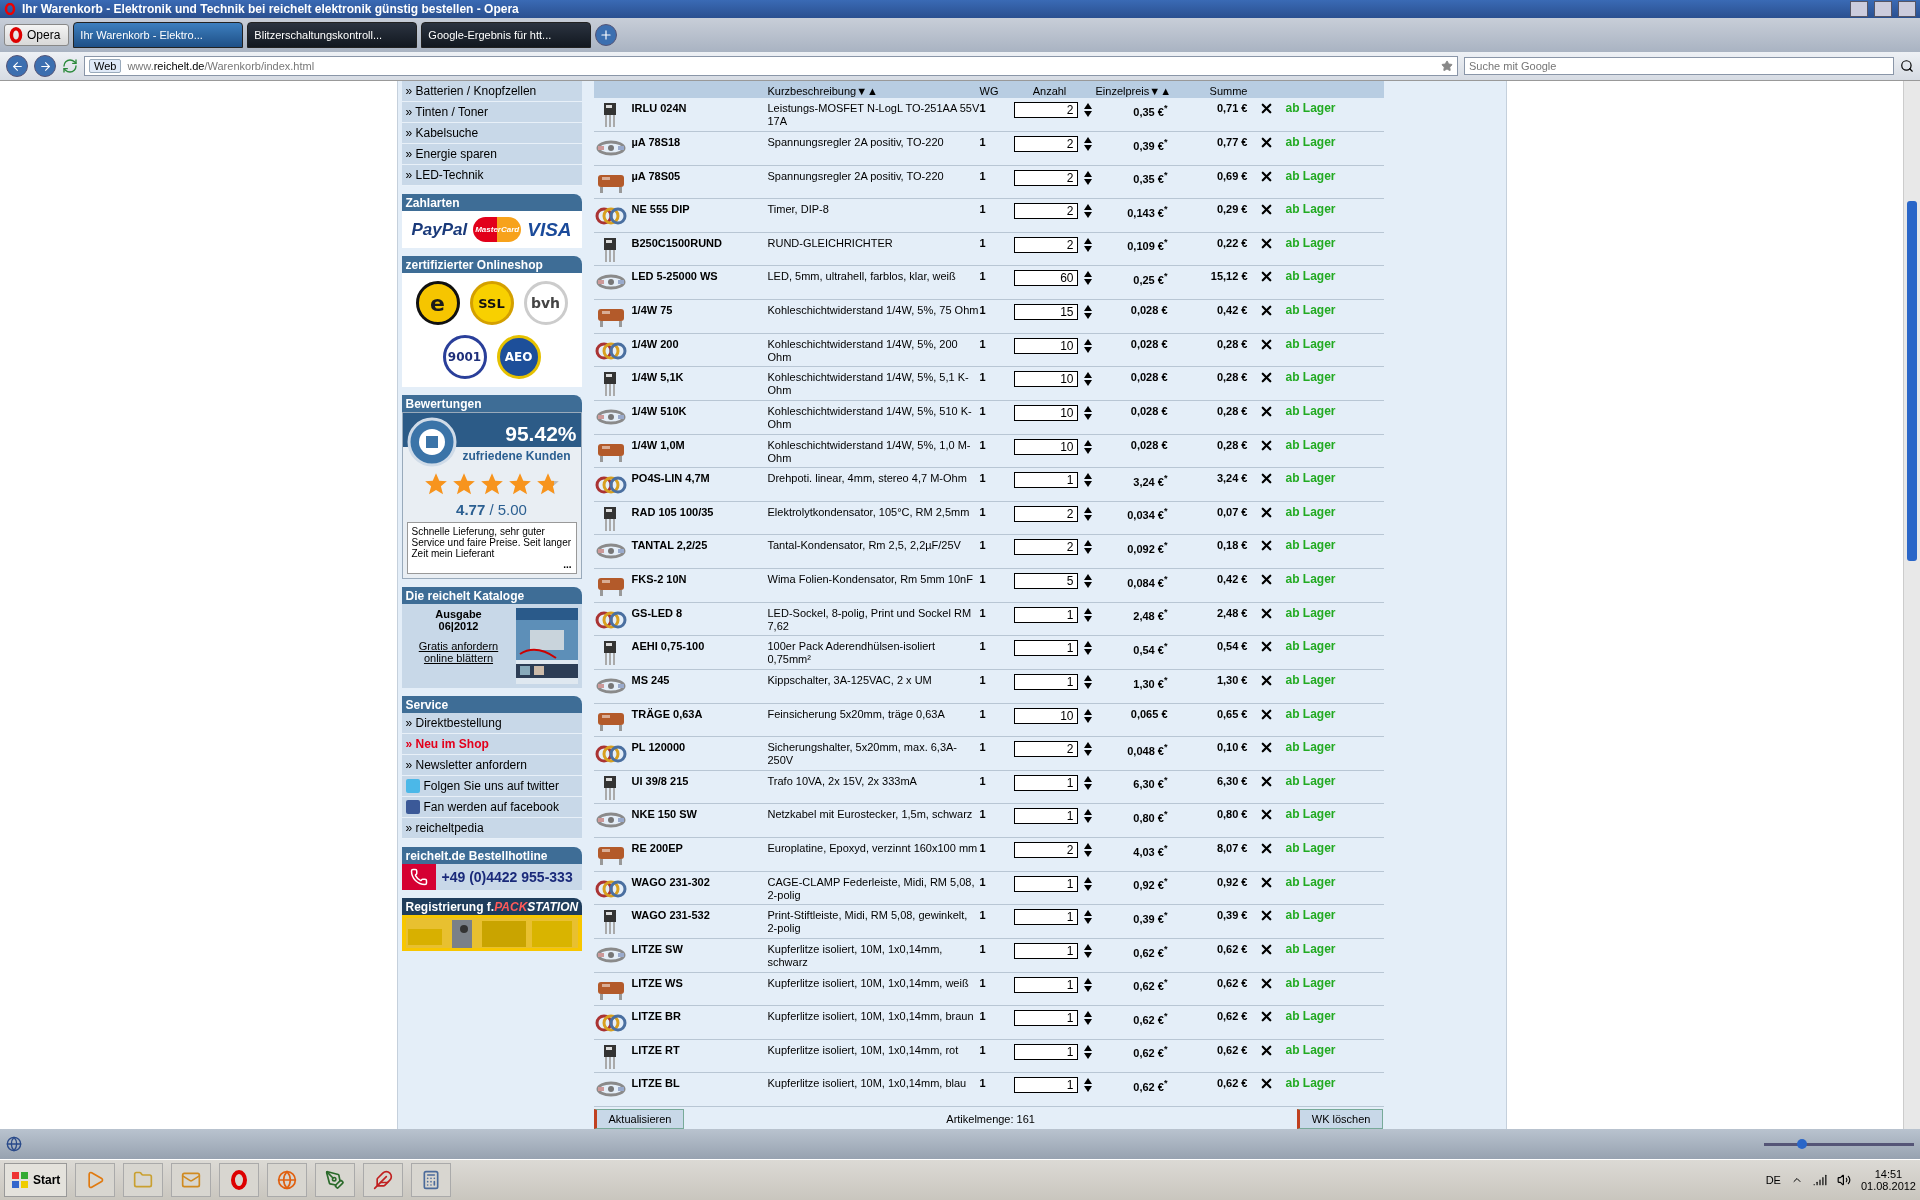 The image size is (1920, 1200). Describe the element at coordinates (491, 112) in the screenshot. I see `category-link: » Tinten / Toner` at that location.